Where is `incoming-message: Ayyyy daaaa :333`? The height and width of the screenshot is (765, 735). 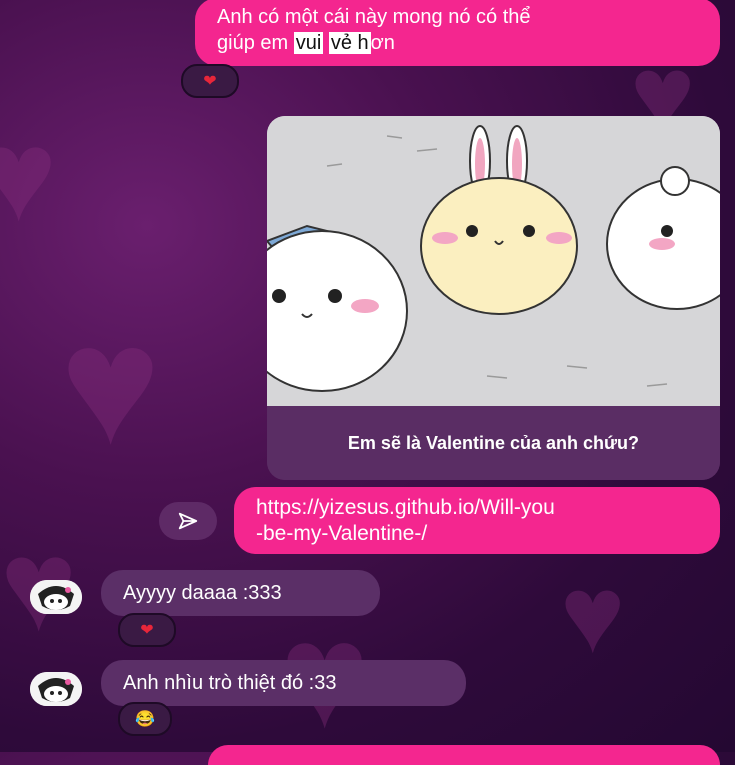
incoming-message: Ayyyy daaaa :333 is located at coordinates (240, 593).